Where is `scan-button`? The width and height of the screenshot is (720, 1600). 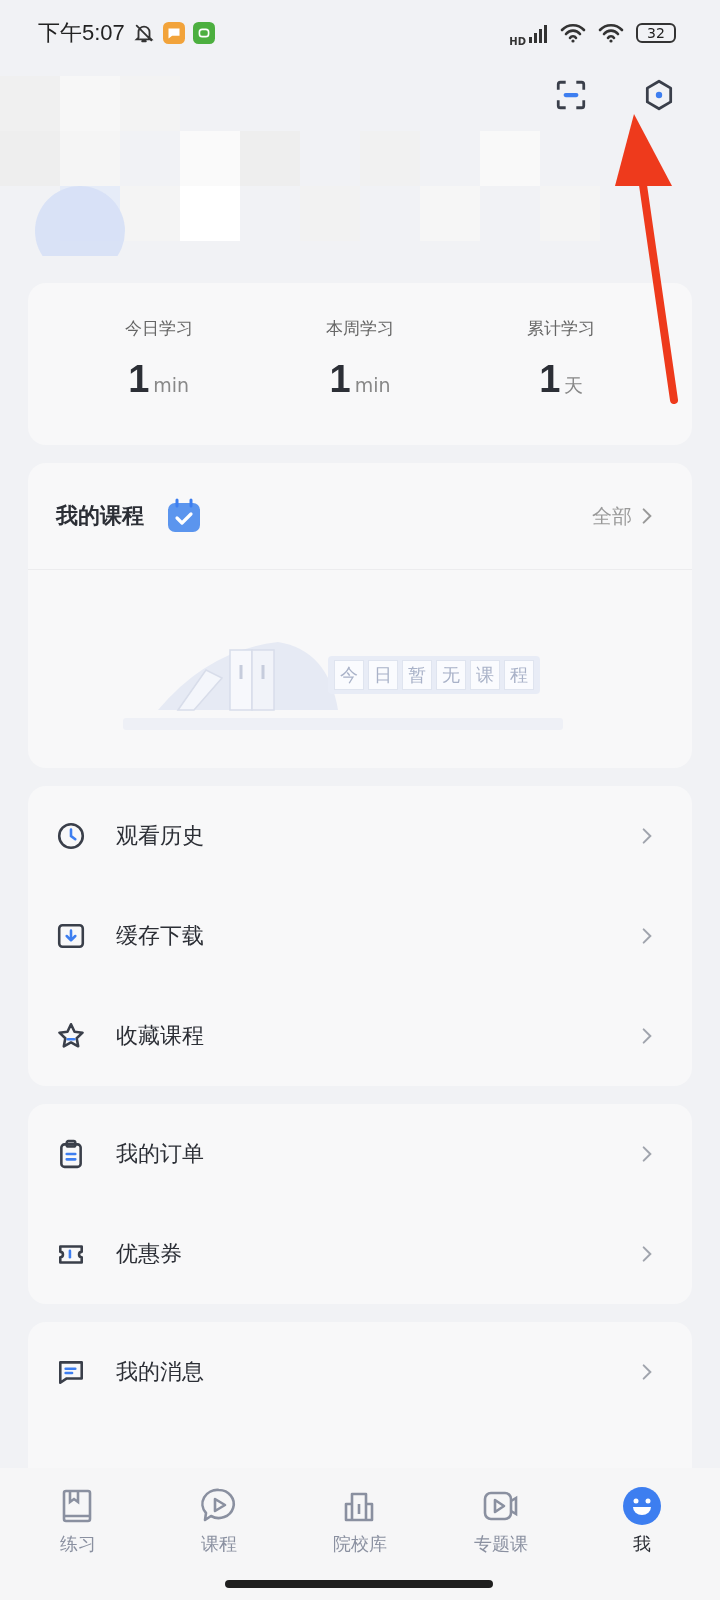 scan-button is located at coordinates (571, 95).